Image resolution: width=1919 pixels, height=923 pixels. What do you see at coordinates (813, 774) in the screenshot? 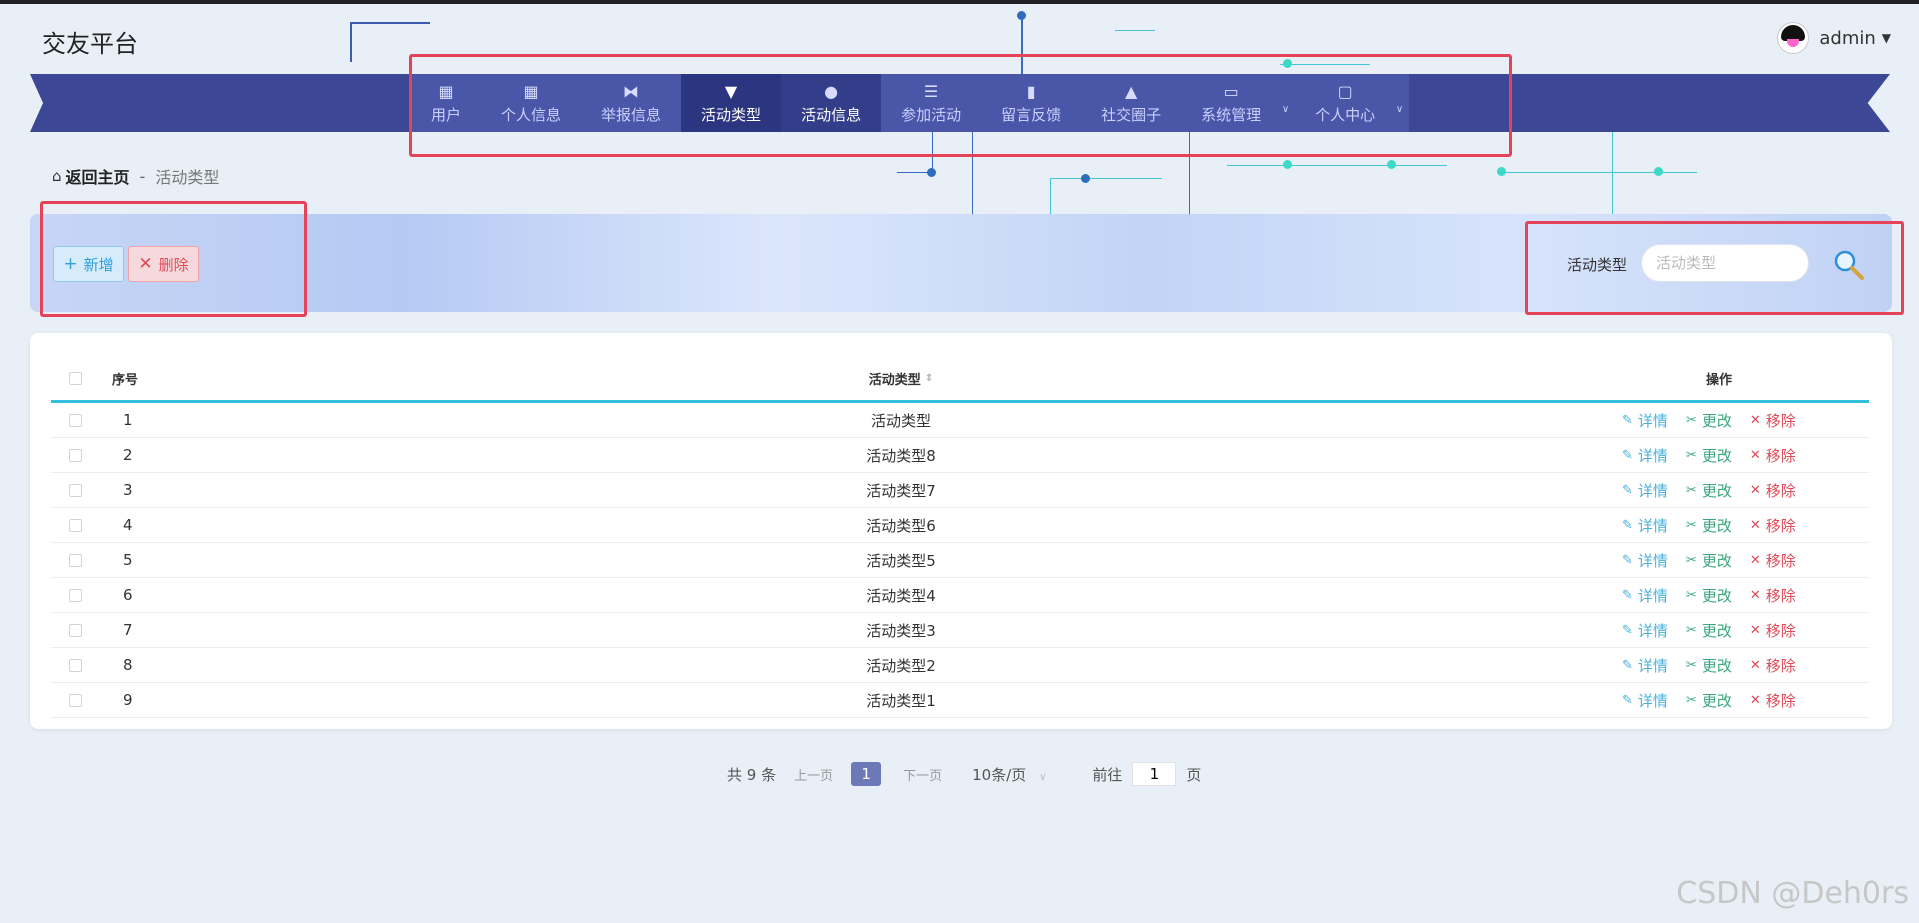
I see `prev-page-button: 上一页` at bounding box center [813, 774].